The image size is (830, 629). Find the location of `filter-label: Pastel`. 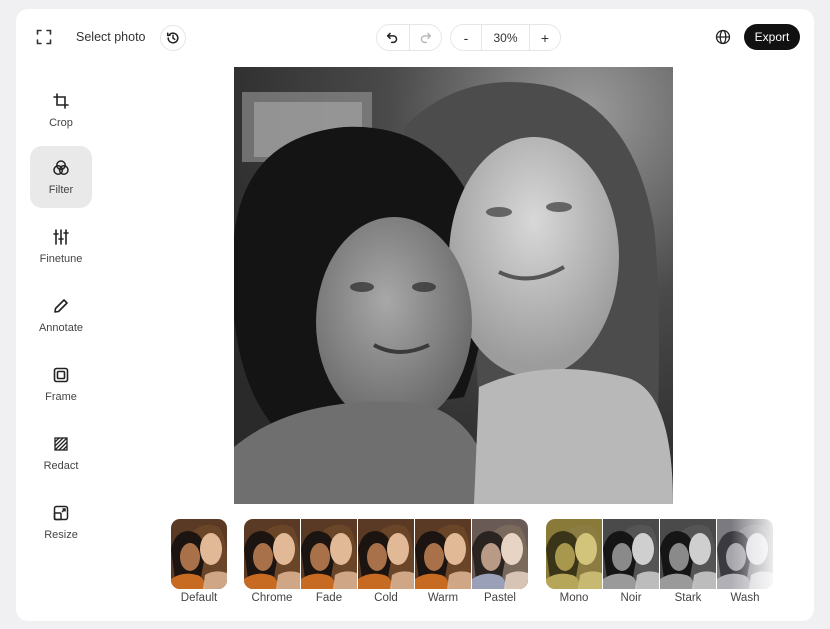

filter-label: Pastel is located at coordinates (500, 598).